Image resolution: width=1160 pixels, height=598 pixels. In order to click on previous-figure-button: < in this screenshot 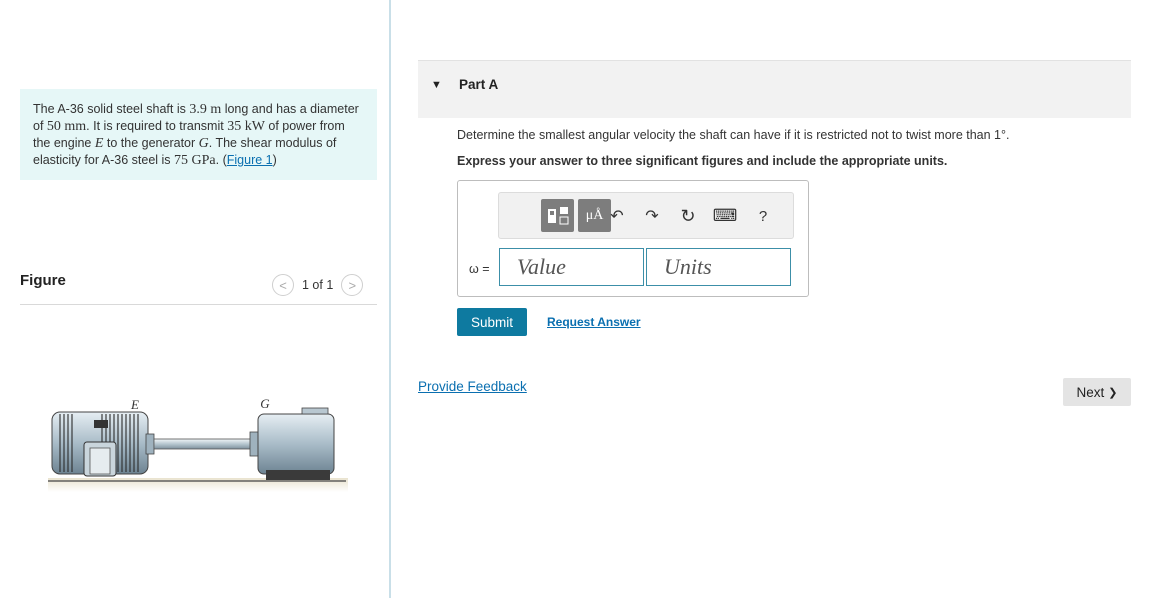, I will do `click(283, 285)`.